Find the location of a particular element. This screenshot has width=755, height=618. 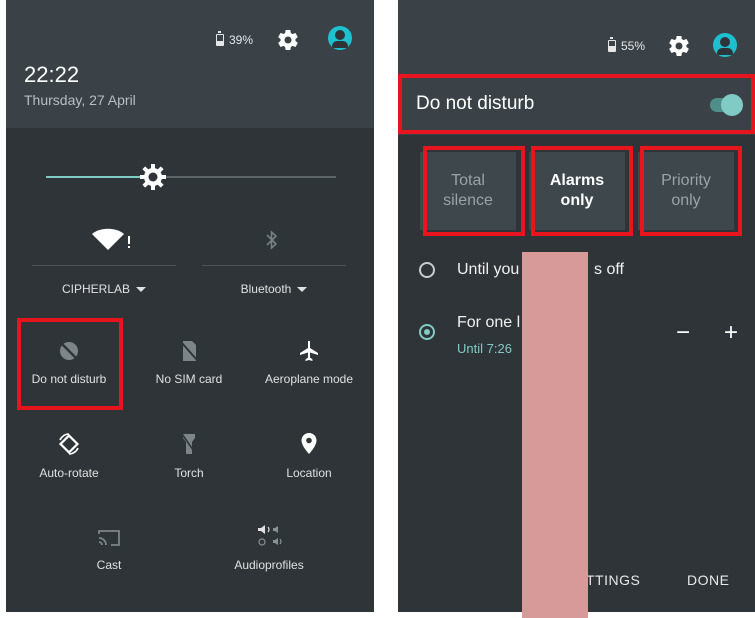

radio-until-off is located at coordinates (427, 270).